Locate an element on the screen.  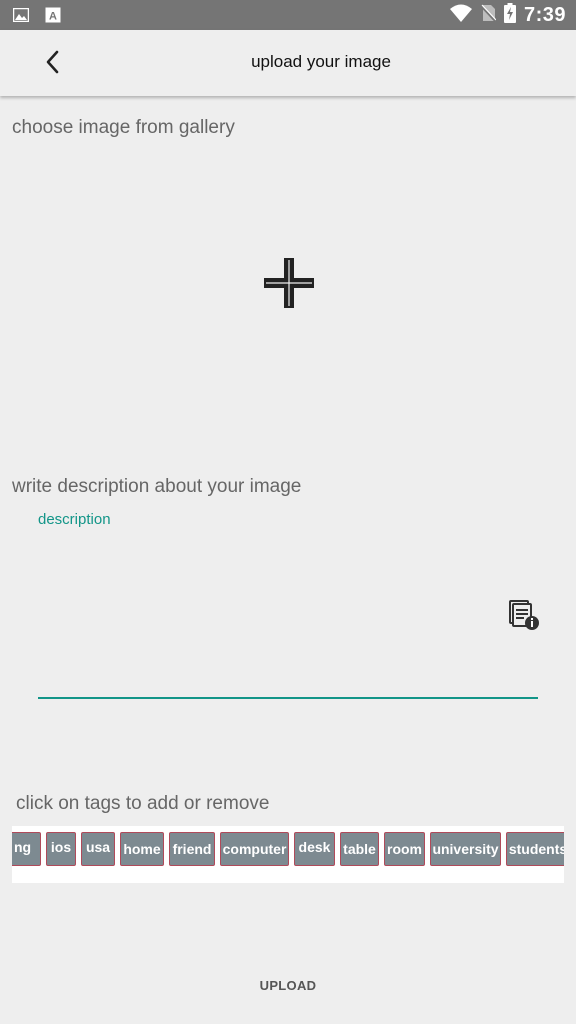
tag-chip: university is located at coordinates (465, 849).